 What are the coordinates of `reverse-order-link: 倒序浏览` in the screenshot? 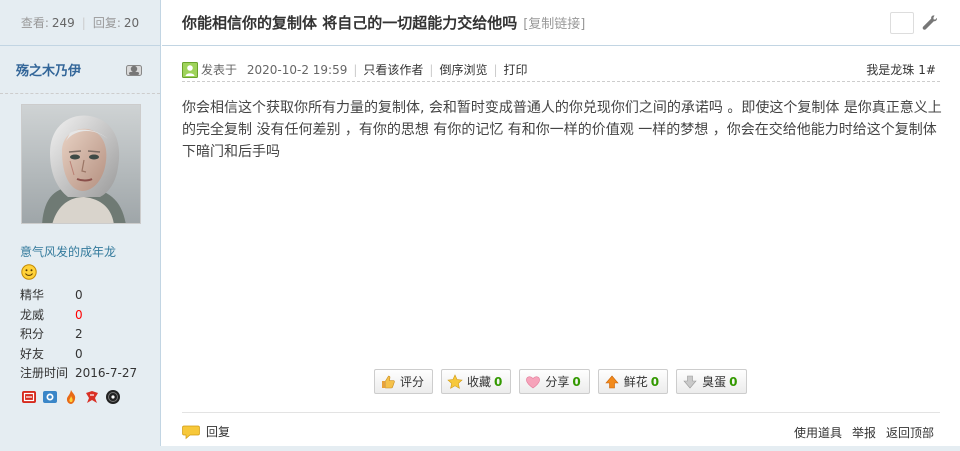 It's located at (463, 69).